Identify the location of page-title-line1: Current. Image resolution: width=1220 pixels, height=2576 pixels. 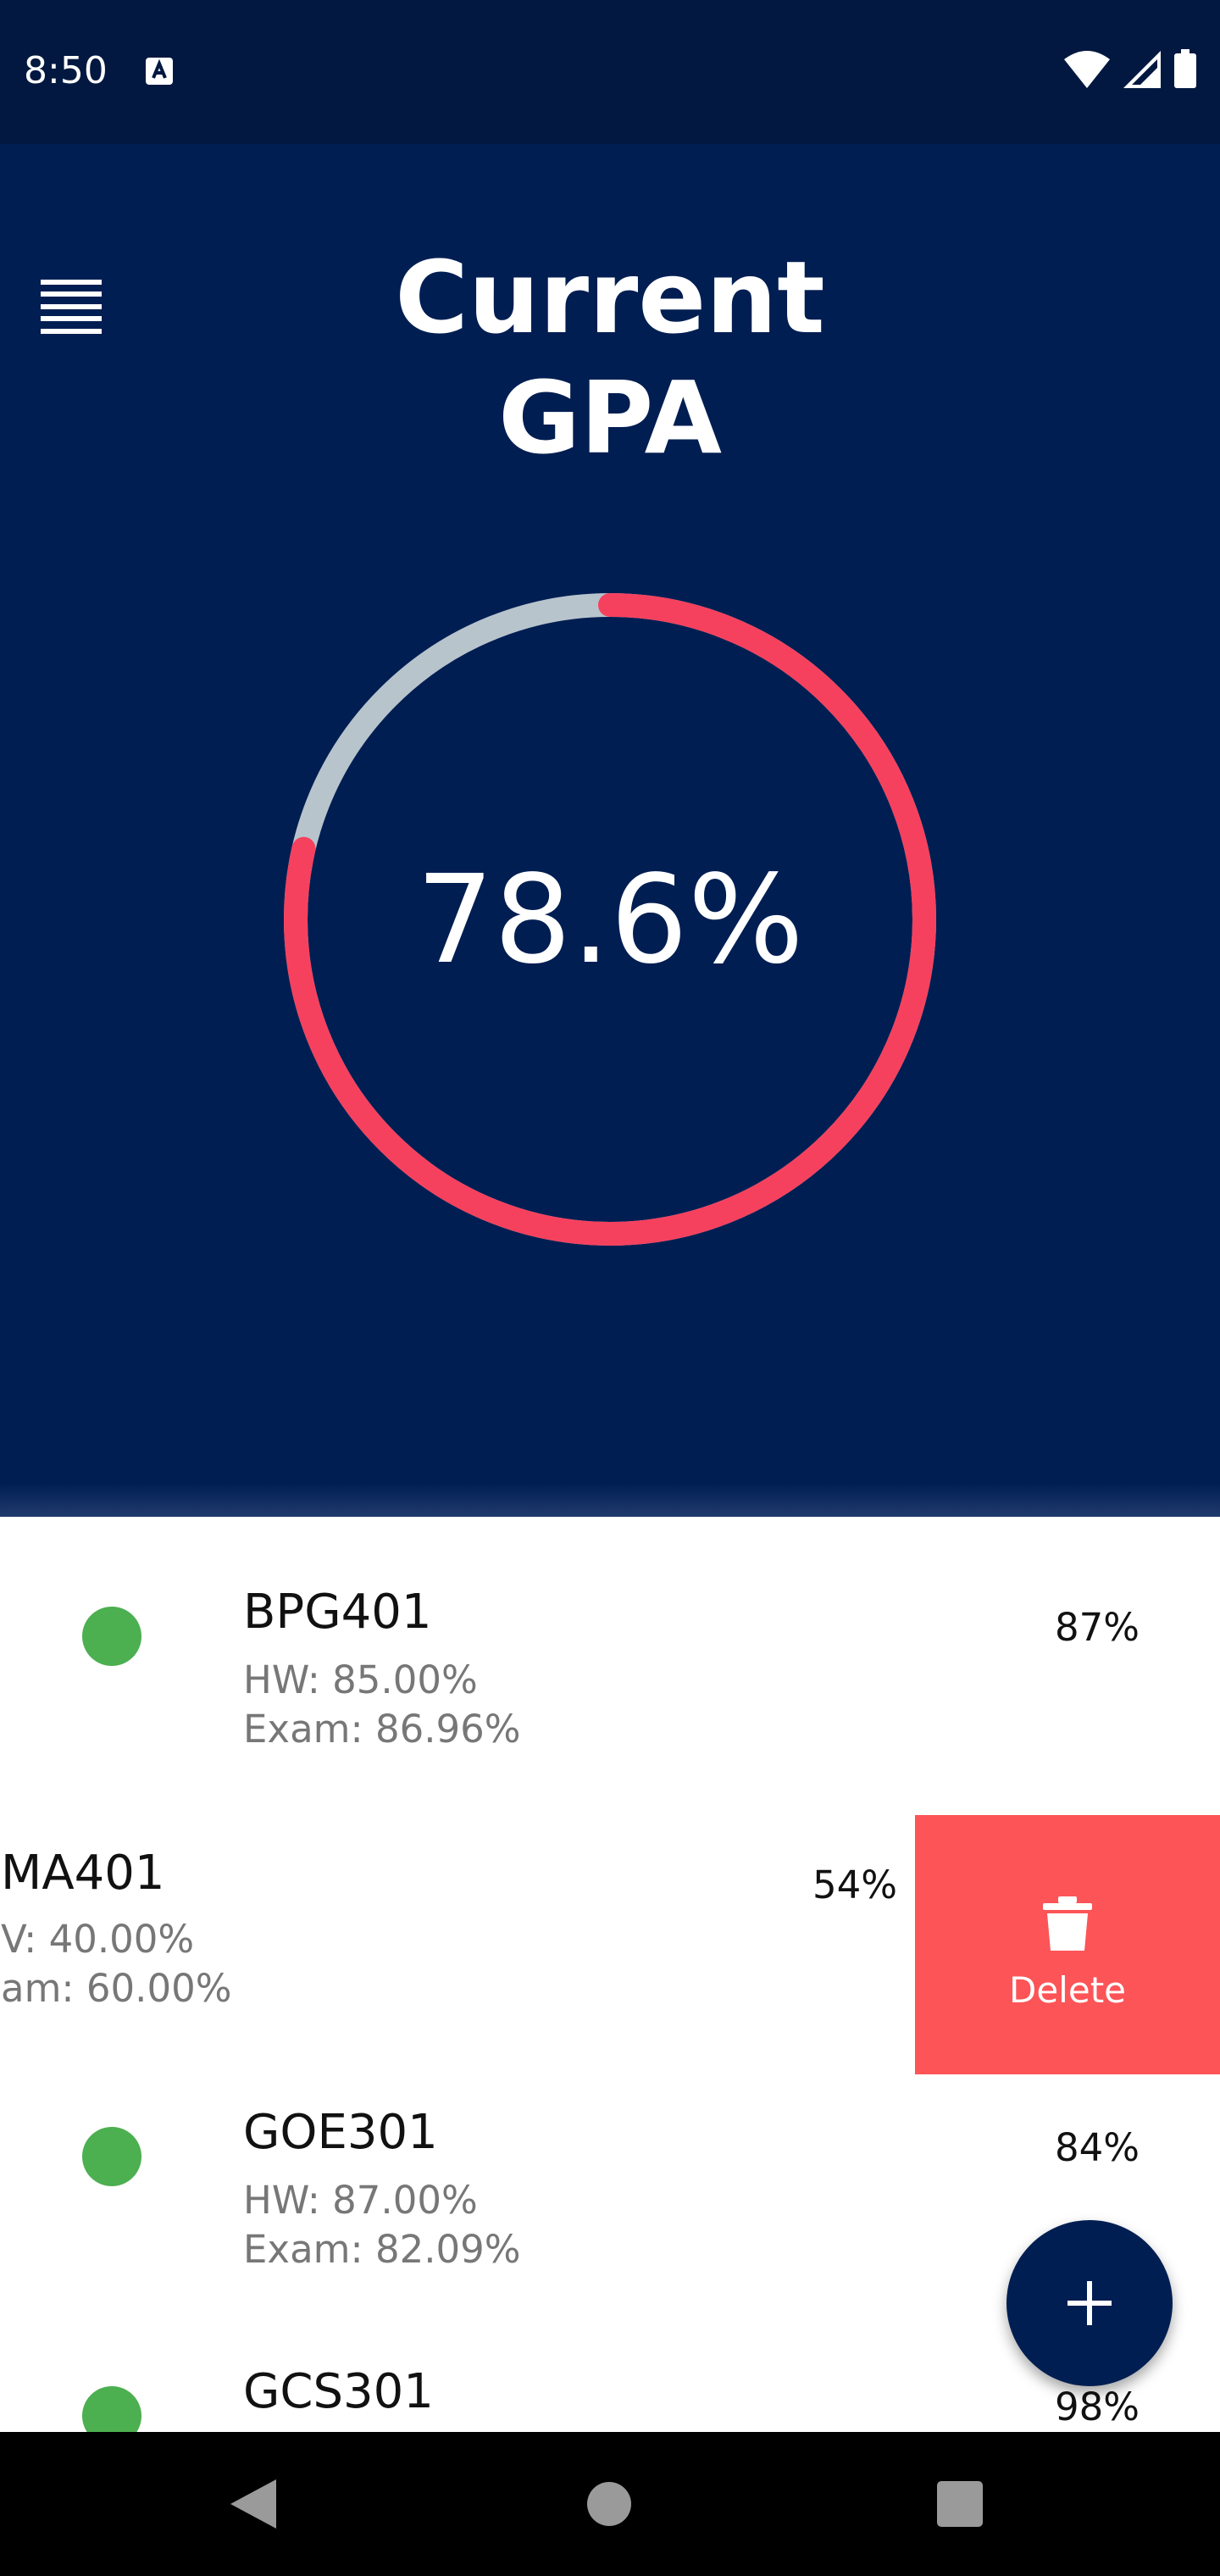
(610, 297).